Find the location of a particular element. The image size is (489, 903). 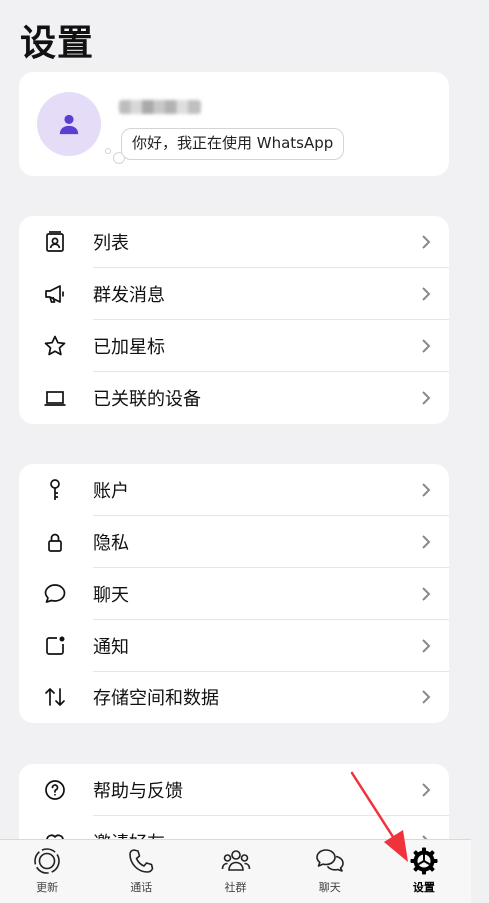

tab-label: 社群 is located at coordinates (235, 887).